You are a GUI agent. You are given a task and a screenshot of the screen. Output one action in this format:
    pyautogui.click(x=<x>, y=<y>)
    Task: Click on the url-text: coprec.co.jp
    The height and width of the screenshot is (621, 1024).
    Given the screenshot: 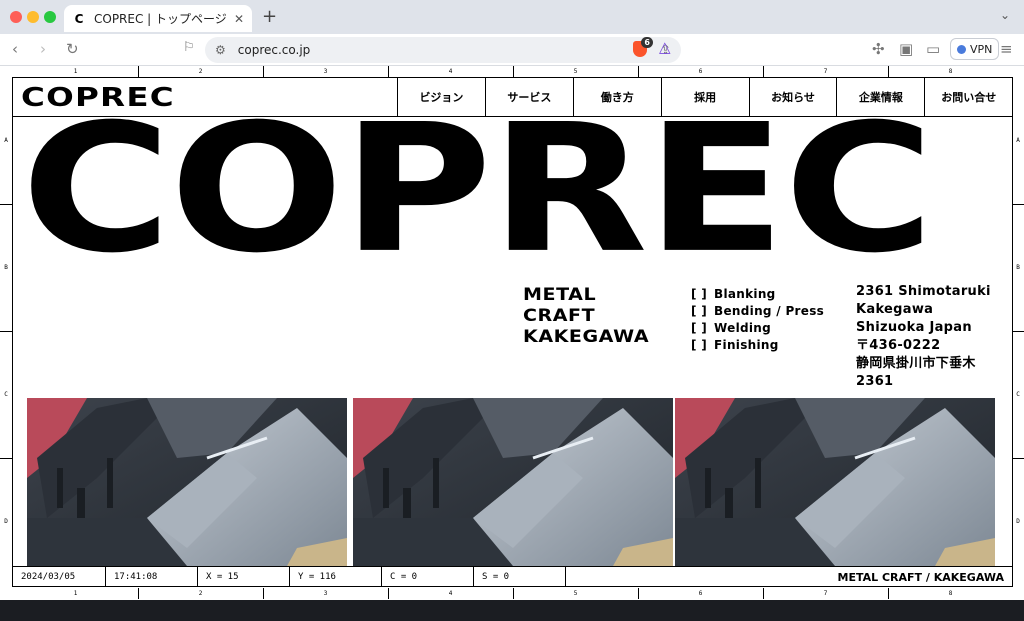 What is the action you would take?
    pyautogui.click(x=274, y=50)
    